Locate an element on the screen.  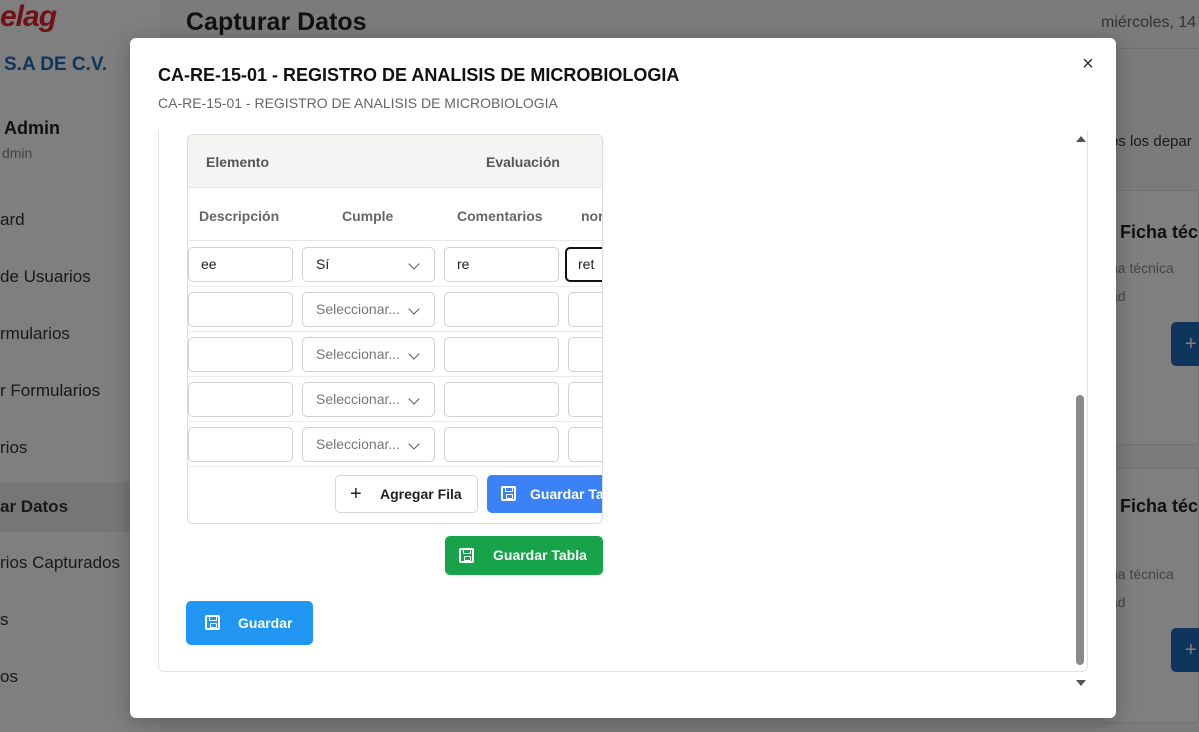
table-column-header: Descripción Cumple Comentarios nor is located at coordinates (395, 215).